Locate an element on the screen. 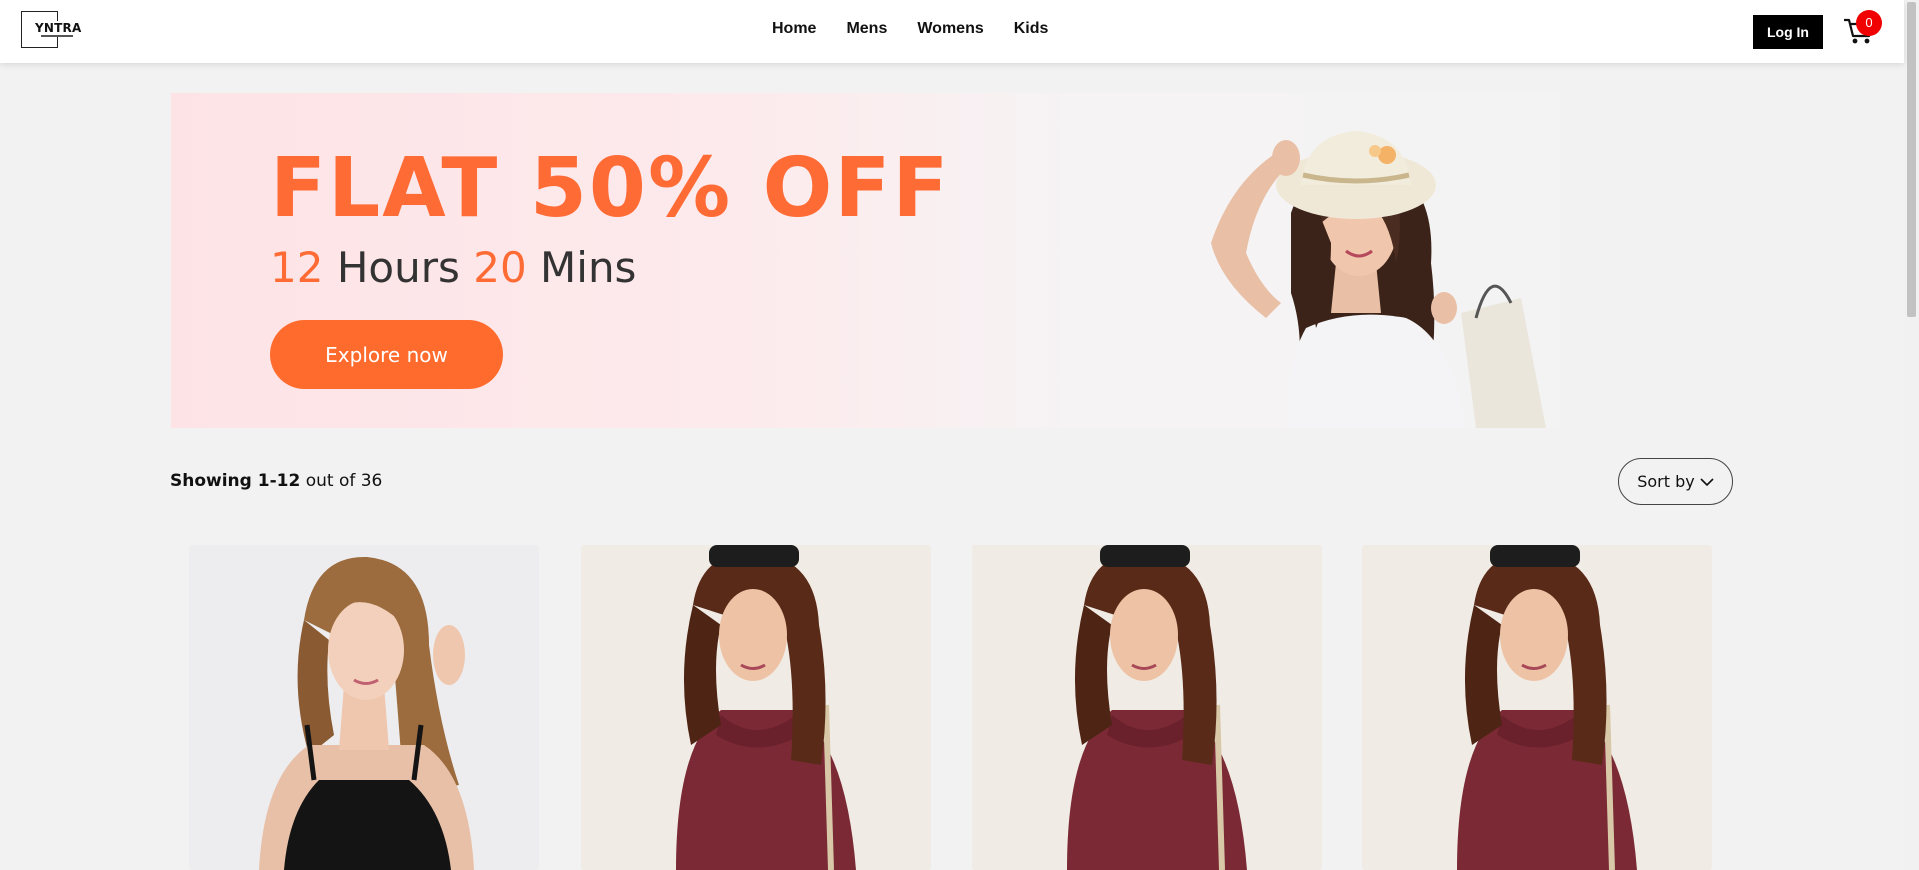  product-image-woman-black-tank-top is located at coordinates (364, 707).